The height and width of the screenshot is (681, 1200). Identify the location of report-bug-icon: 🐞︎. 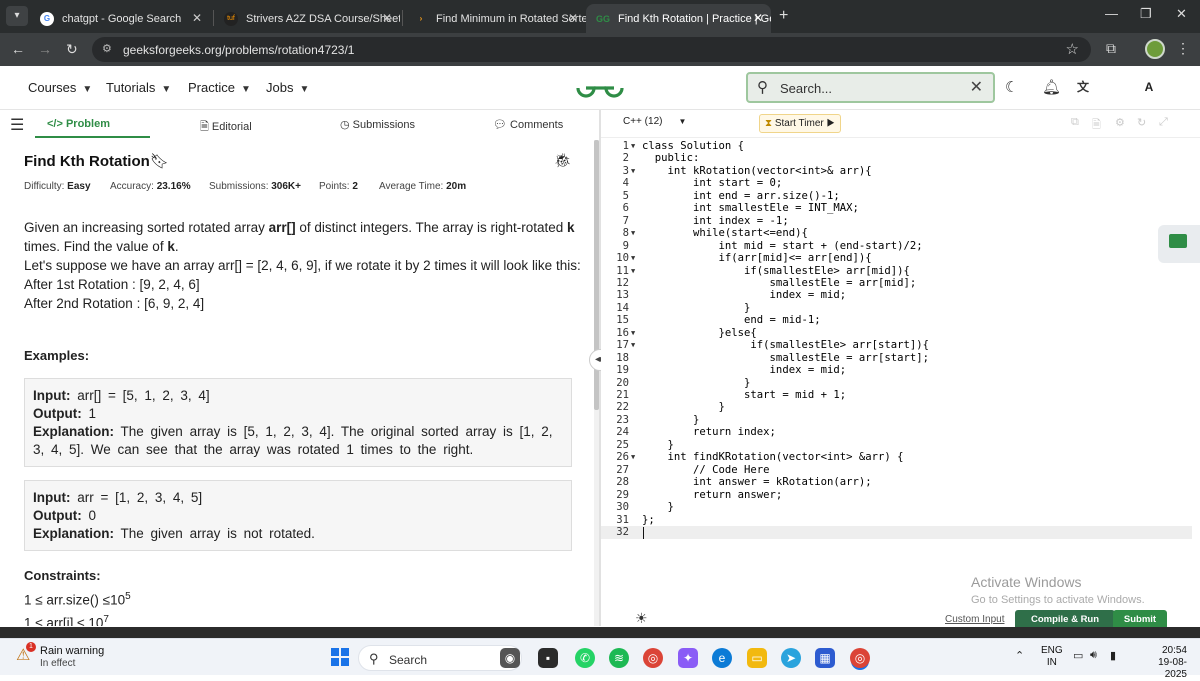
(563, 160).